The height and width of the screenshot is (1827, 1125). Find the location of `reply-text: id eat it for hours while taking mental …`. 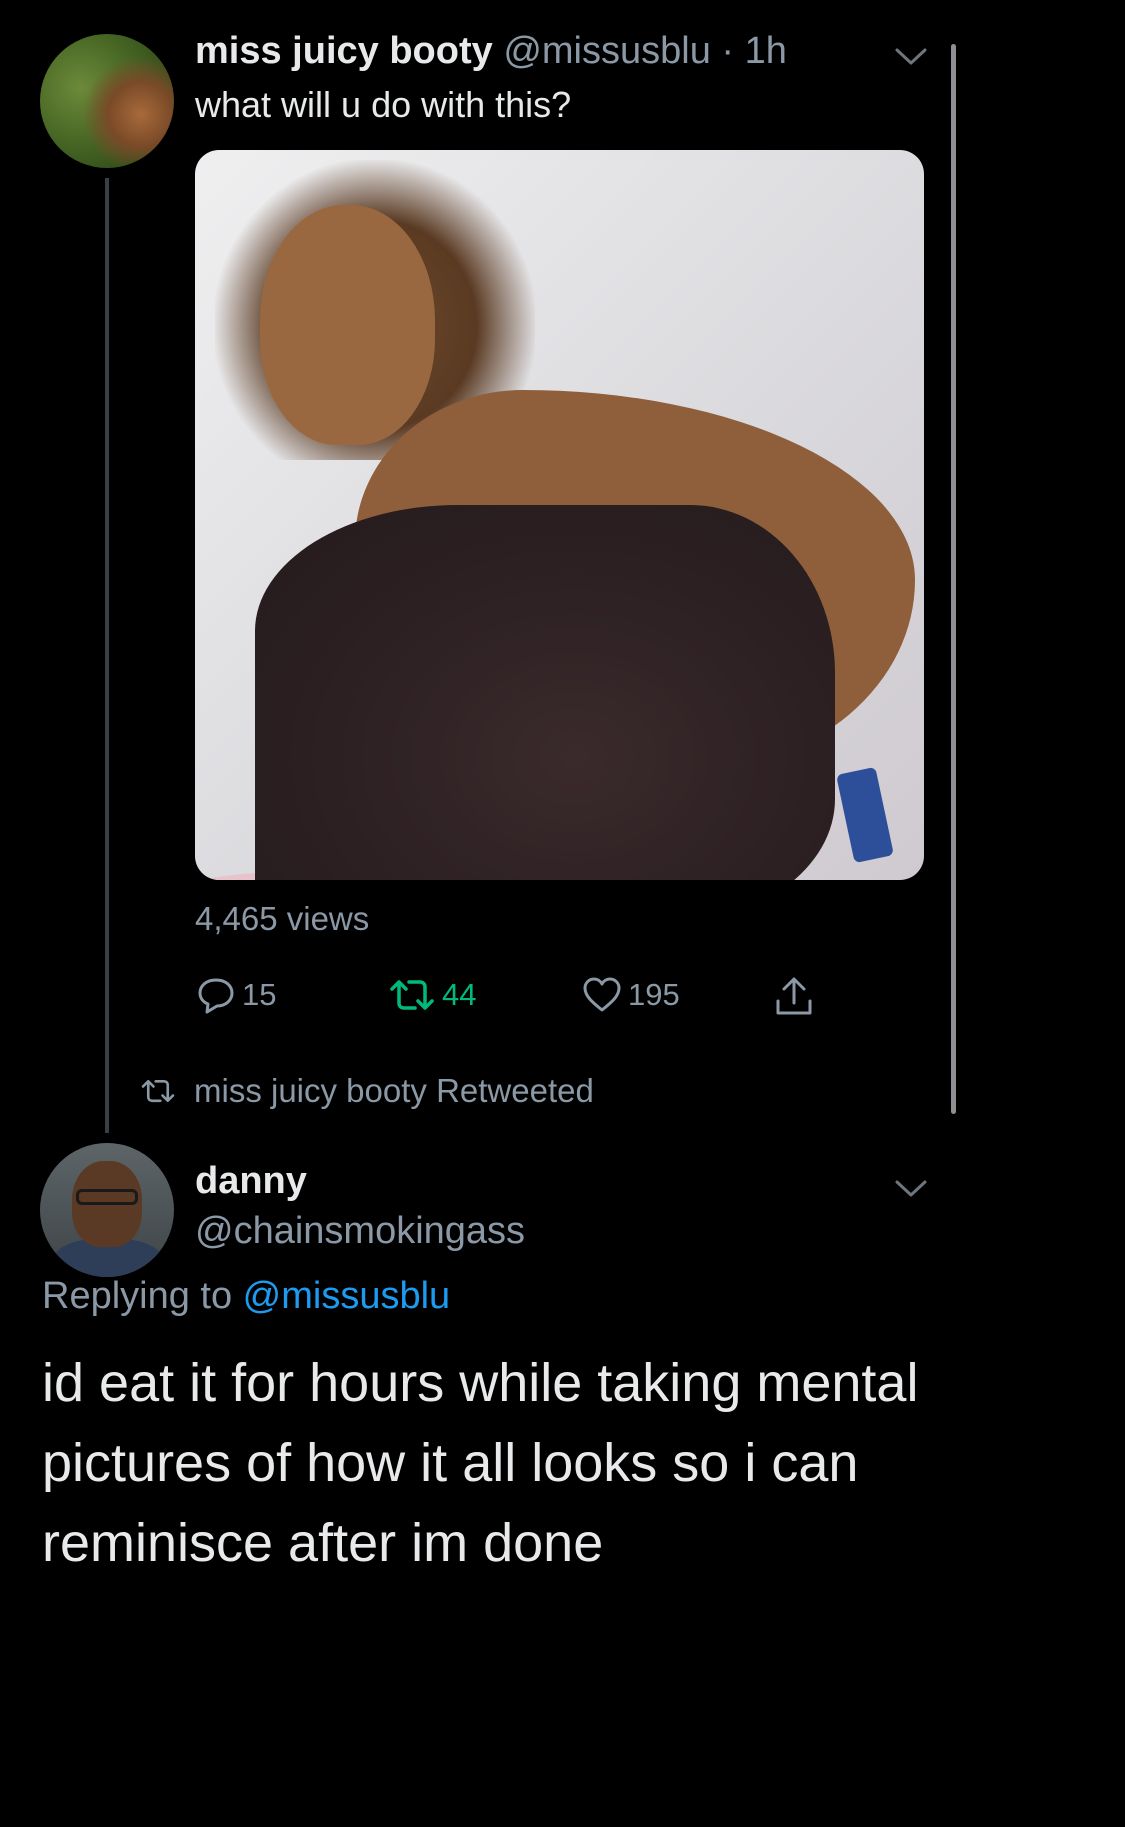

reply-text: id eat it for hours while taking mental … is located at coordinates (480, 1463).